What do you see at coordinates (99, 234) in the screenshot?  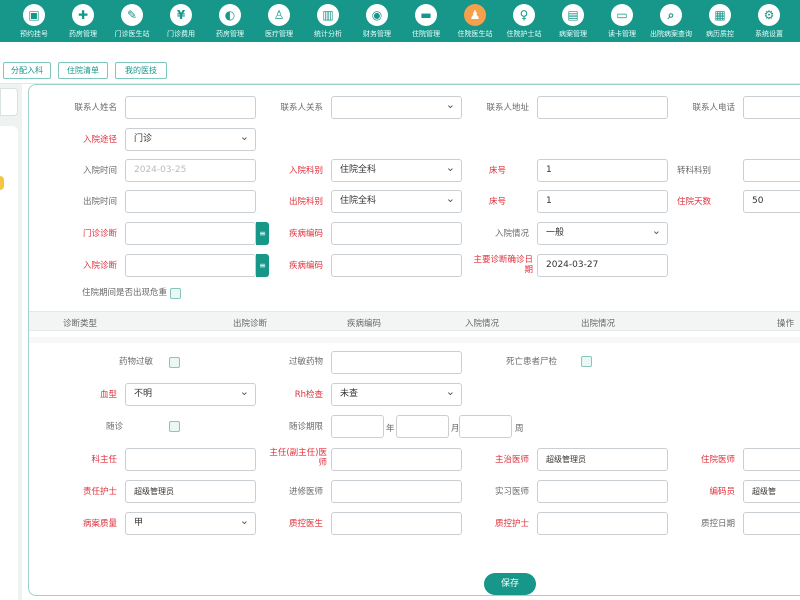 I see `outpatient-diag-label: 门诊诊断` at bounding box center [99, 234].